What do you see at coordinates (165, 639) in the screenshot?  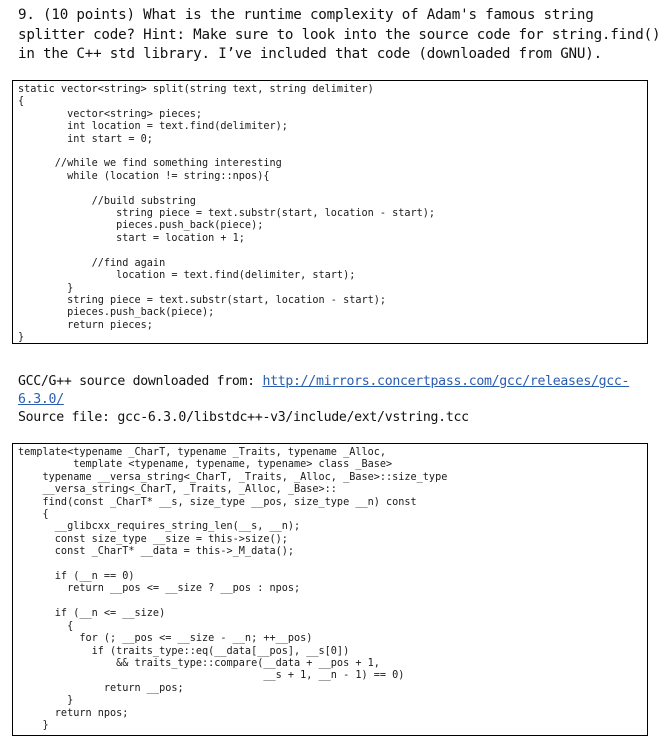 I see `code-line: for (; __pos <= __size - __n; ++__pos)` at bounding box center [165, 639].